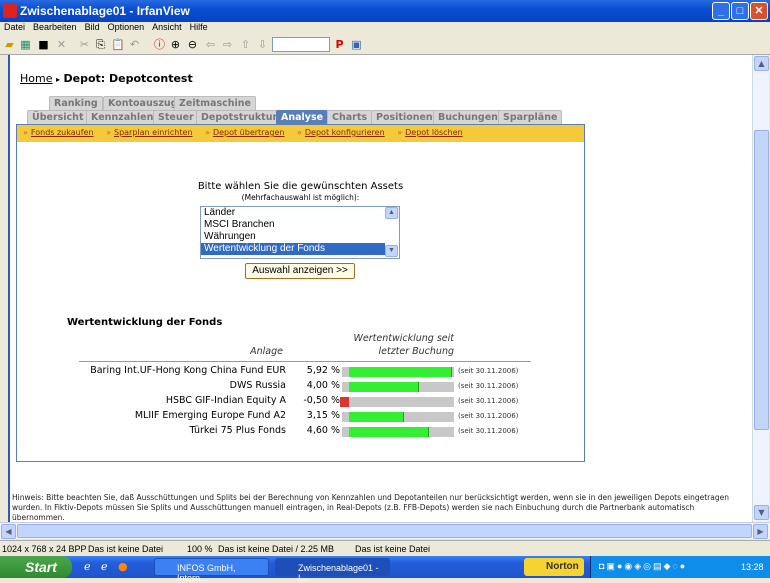  Describe the element at coordinates (276, 549) in the screenshot. I see `status-file-size: Das ist keine Datei / 2.25 MB` at that location.